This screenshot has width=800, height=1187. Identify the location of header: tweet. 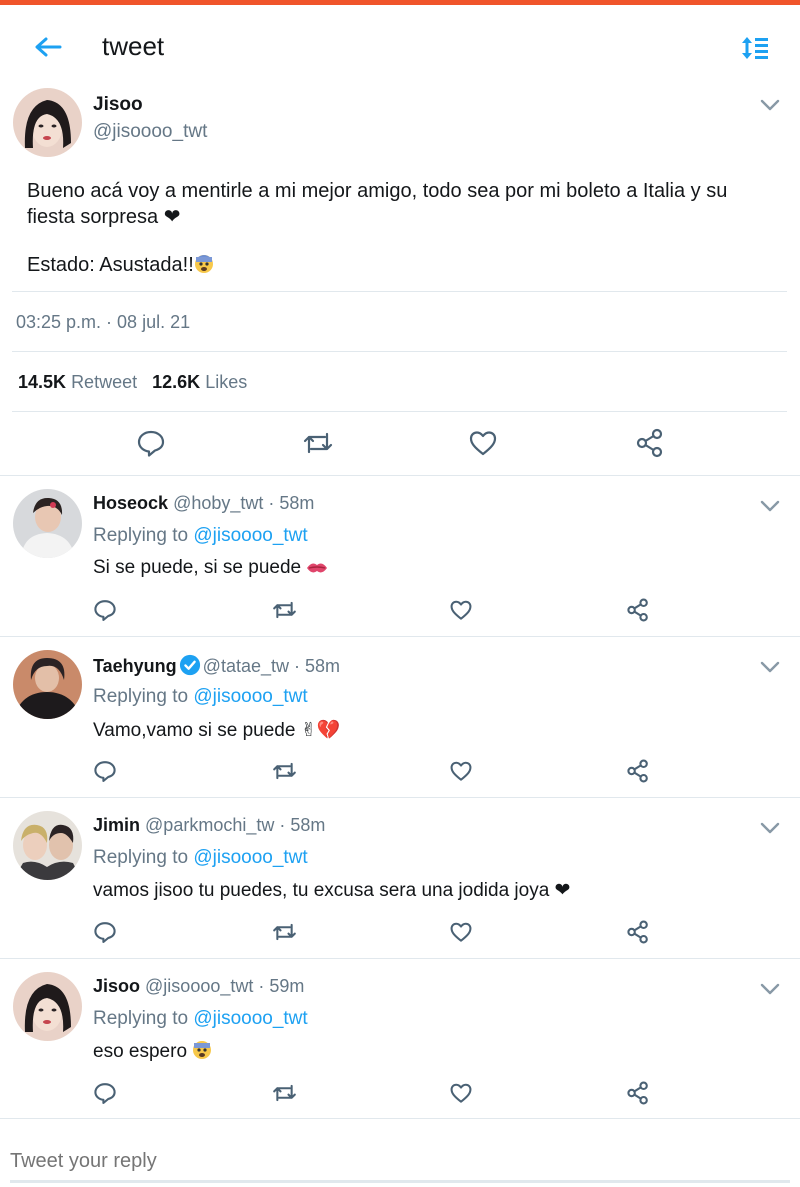
(400, 45).